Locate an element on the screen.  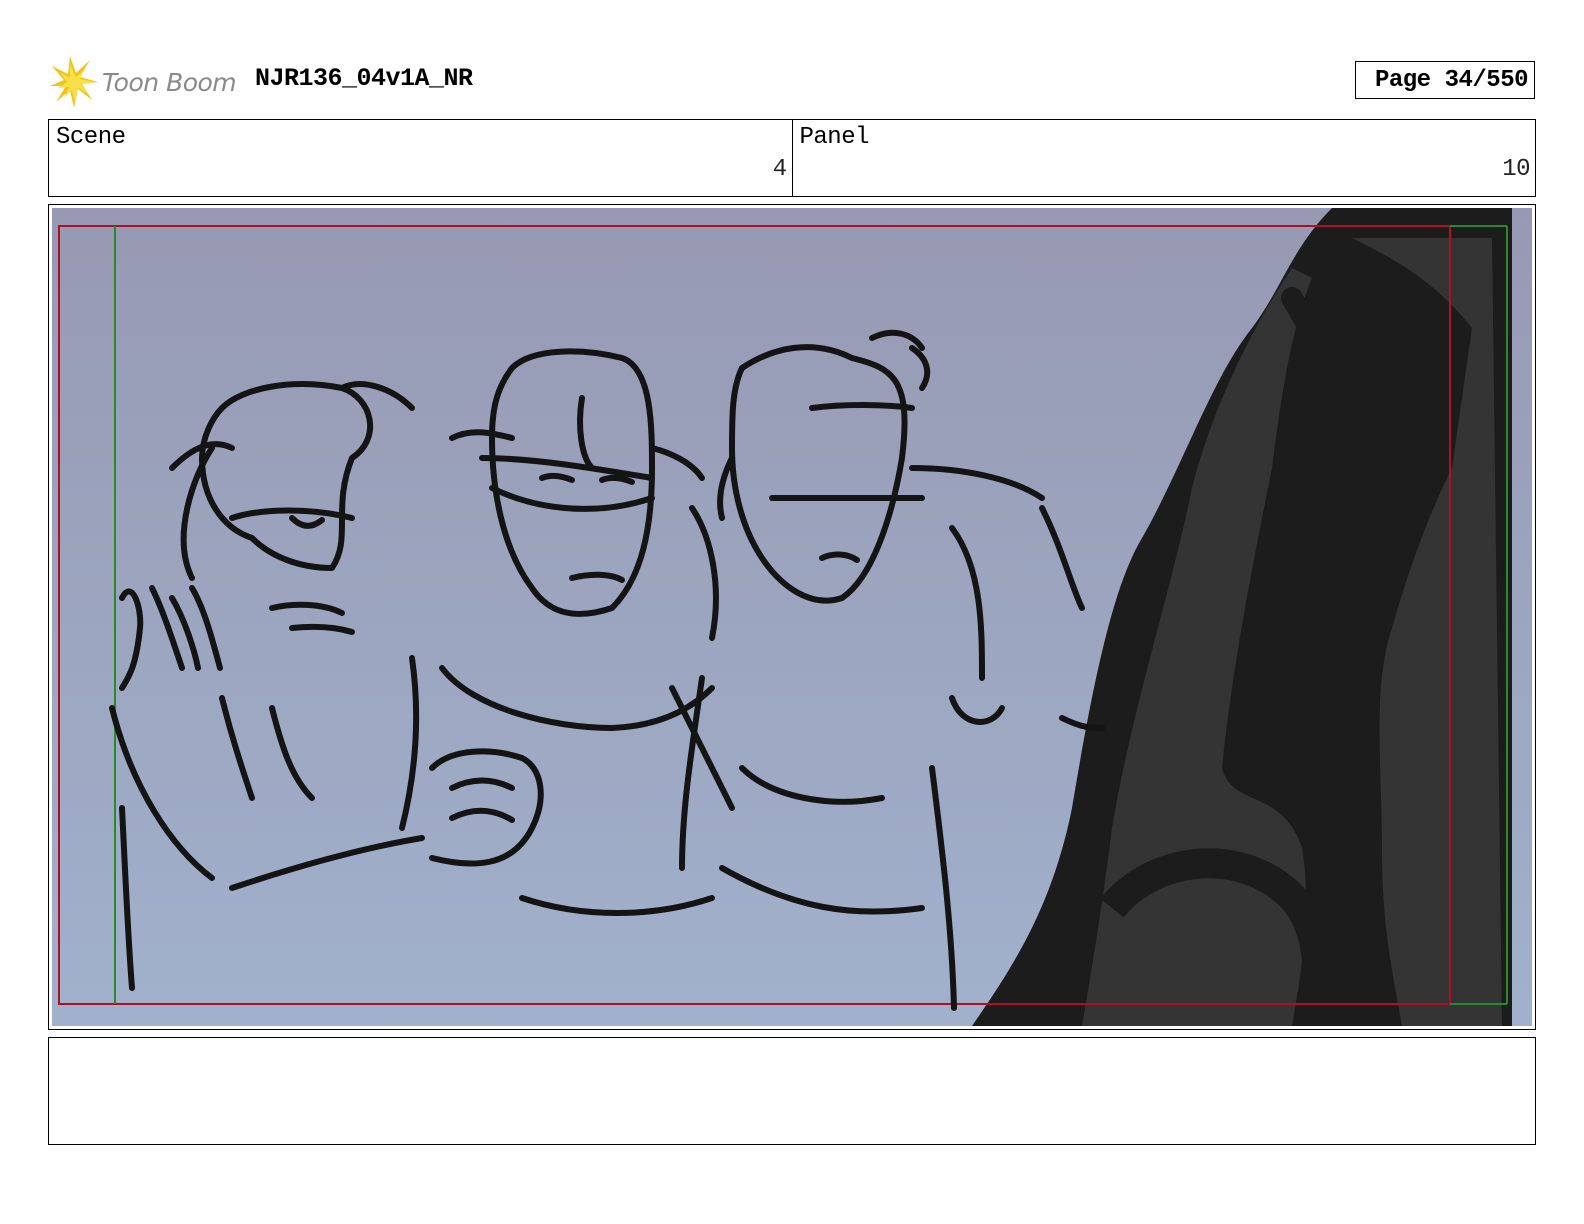
panel-value: 10 is located at coordinates (1516, 169).